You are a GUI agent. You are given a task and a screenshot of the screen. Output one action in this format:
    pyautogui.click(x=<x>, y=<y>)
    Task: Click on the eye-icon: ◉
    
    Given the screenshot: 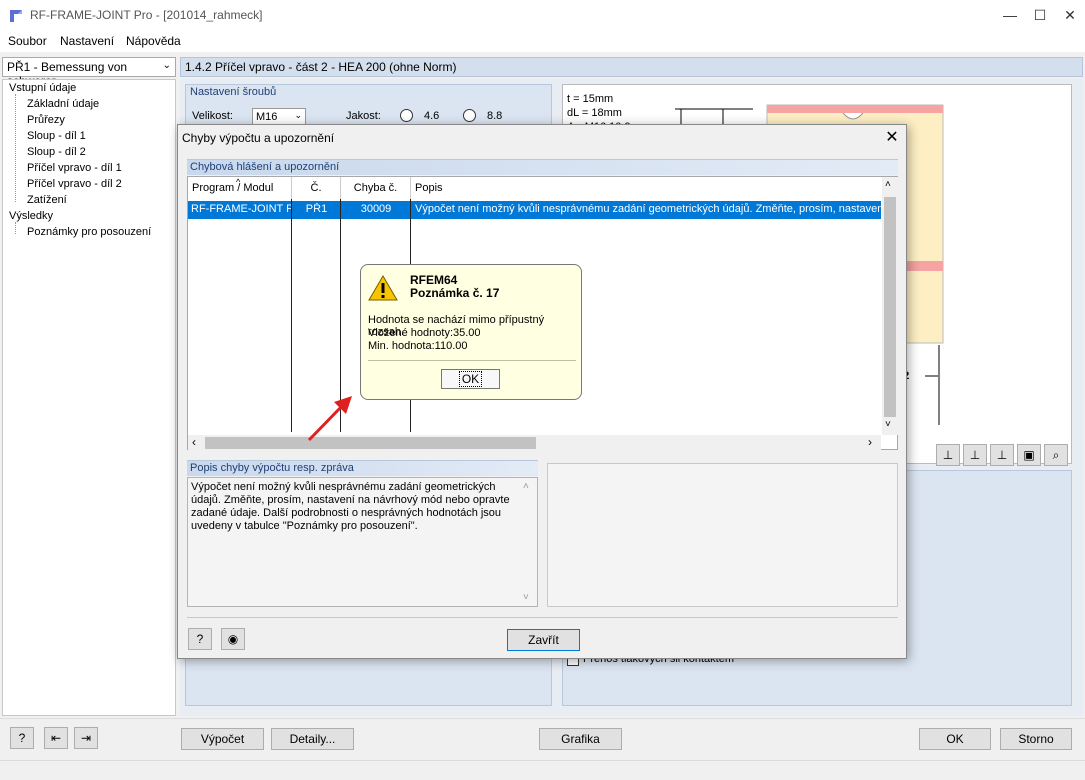 What is the action you would take?
    pyautogui.click(x=233, y=639)
    